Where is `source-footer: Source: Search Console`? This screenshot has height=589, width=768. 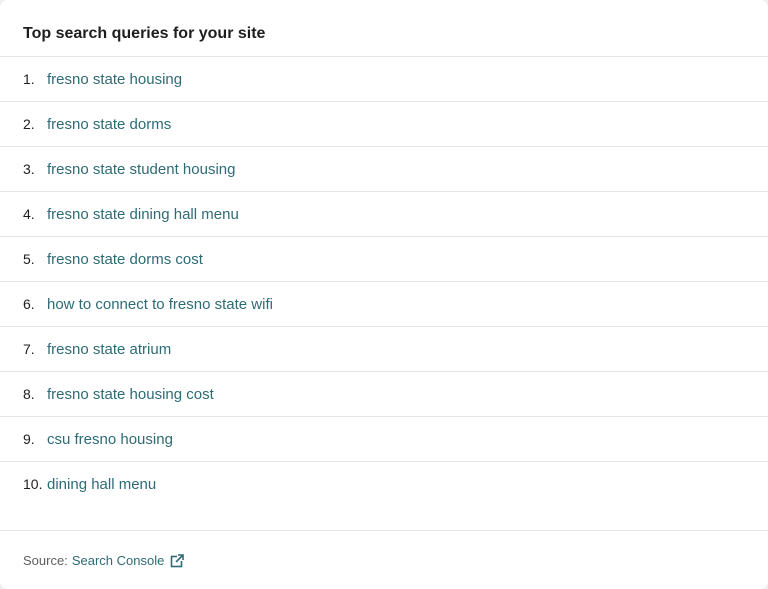
source-footer: Source: Search Console is located at coordinates (104, 561).